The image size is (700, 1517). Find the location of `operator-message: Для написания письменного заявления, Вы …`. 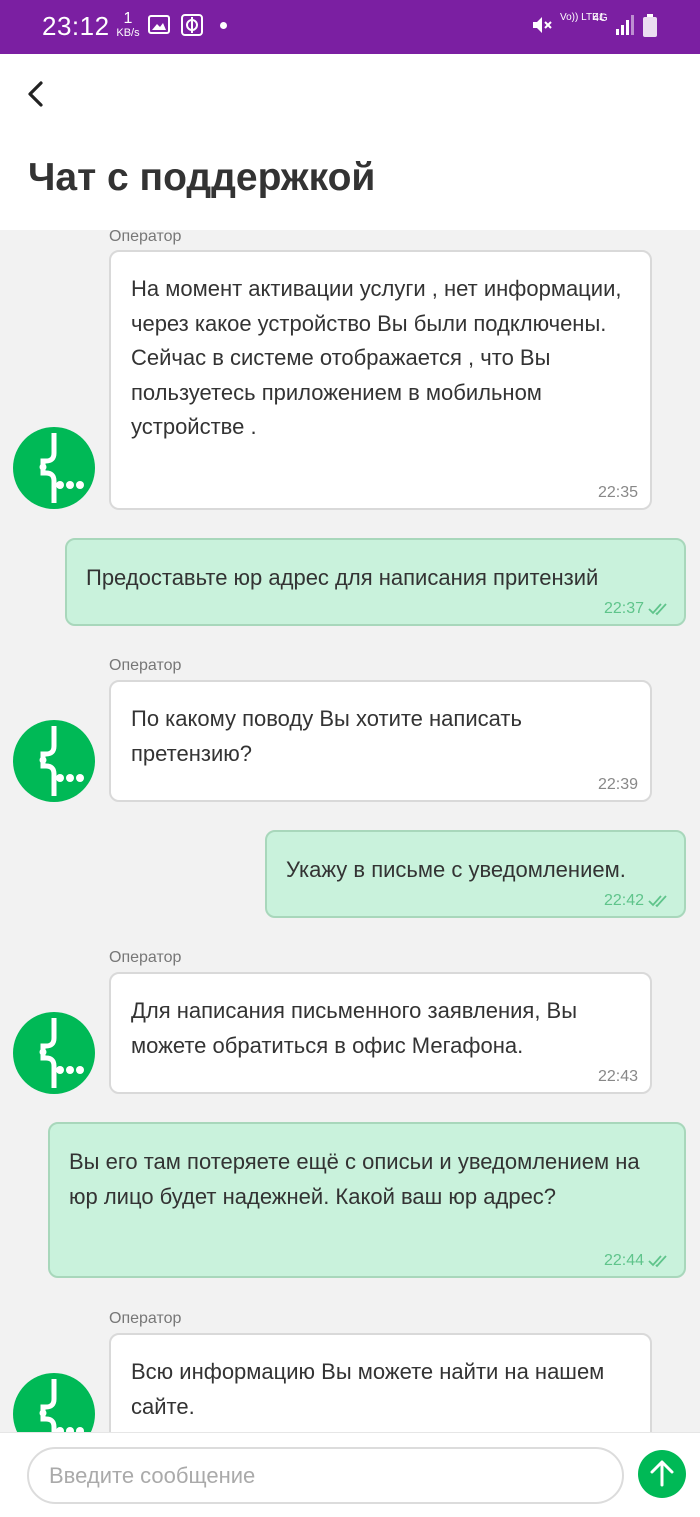

operator-message: Для написания письменного заявления, Вы … is located at coordinates (380, 1033).